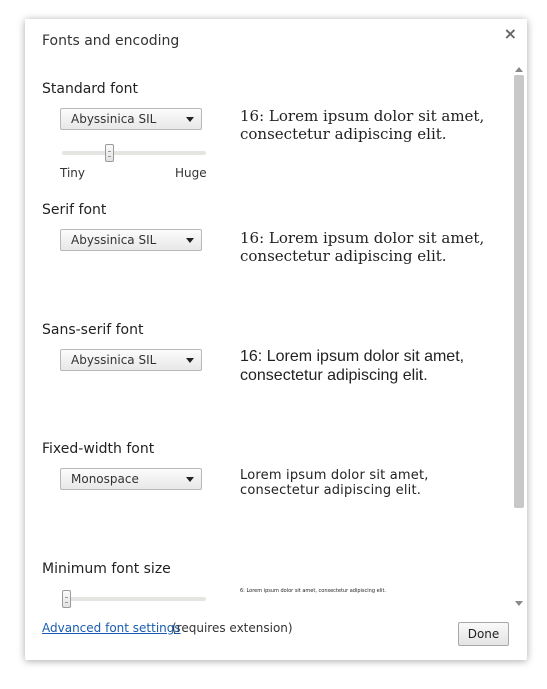 Image resolution: width=547 pixels, height=689 pixels. I want to click on fixed-width-font-label: Fixed-width font, so click(98, 449).